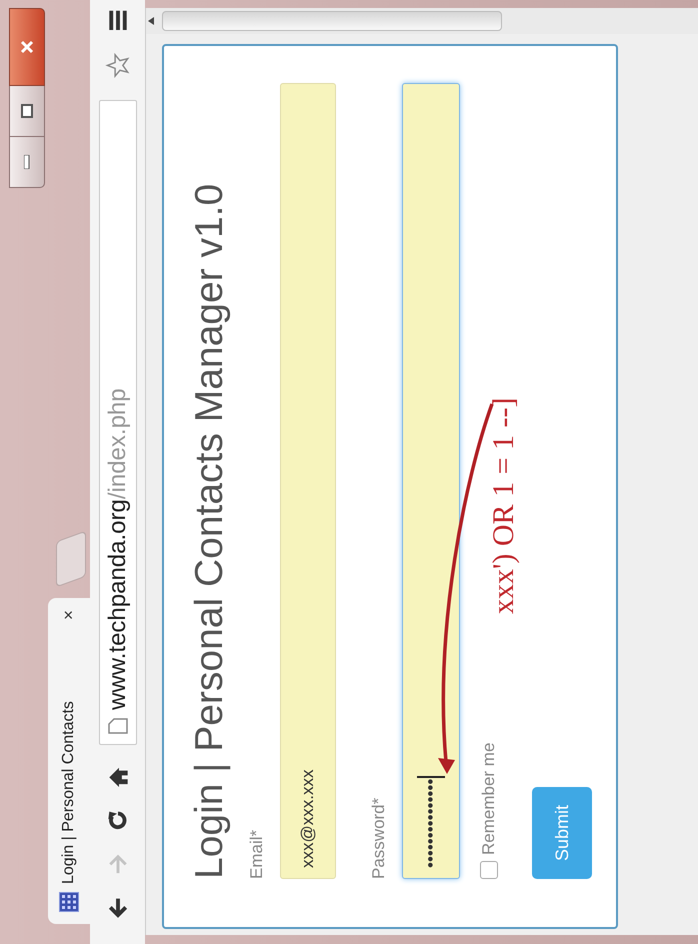 This screenshot has width=698, height=944. I want to click on input-field: xxx@xxx.xxx, so click(308, 481).